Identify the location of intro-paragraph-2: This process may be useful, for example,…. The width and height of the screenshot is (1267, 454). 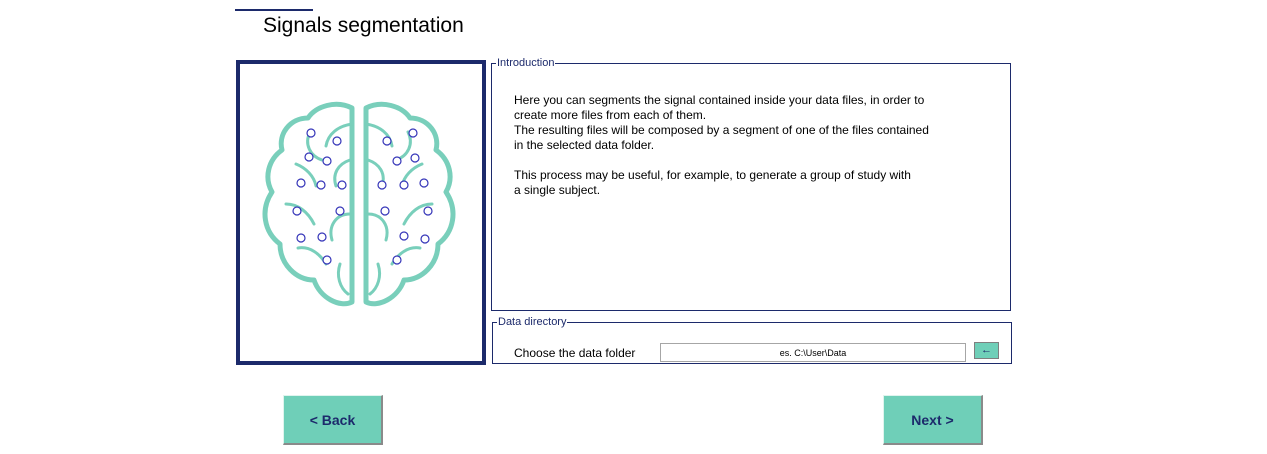
(754, 183).